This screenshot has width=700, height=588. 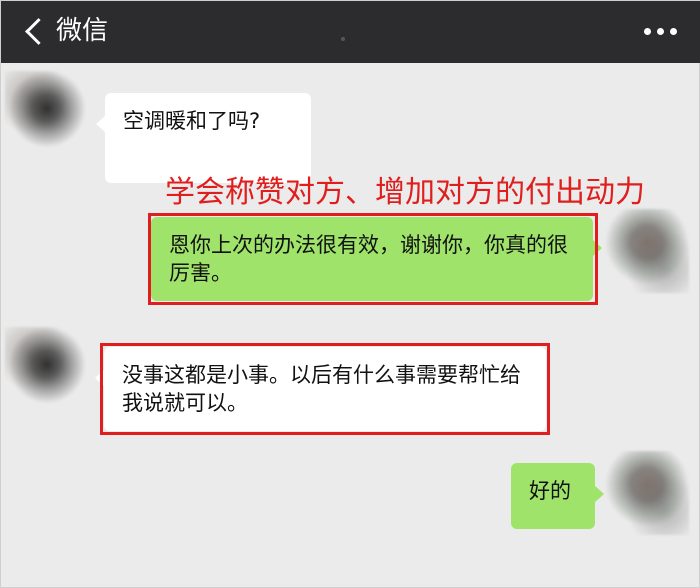 I want to click on message-bubble-left: 空调暖和了吗?, so click(x=203, y=138).